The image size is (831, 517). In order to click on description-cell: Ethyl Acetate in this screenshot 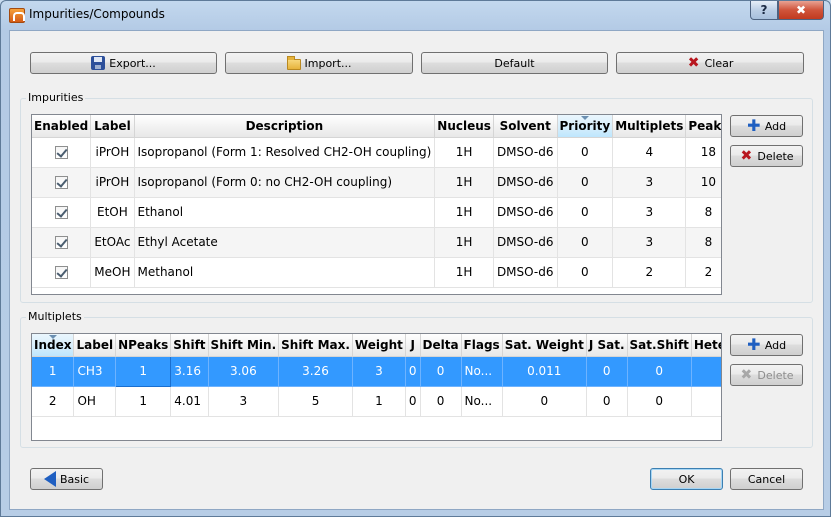, I will do `click(285, 242)`.